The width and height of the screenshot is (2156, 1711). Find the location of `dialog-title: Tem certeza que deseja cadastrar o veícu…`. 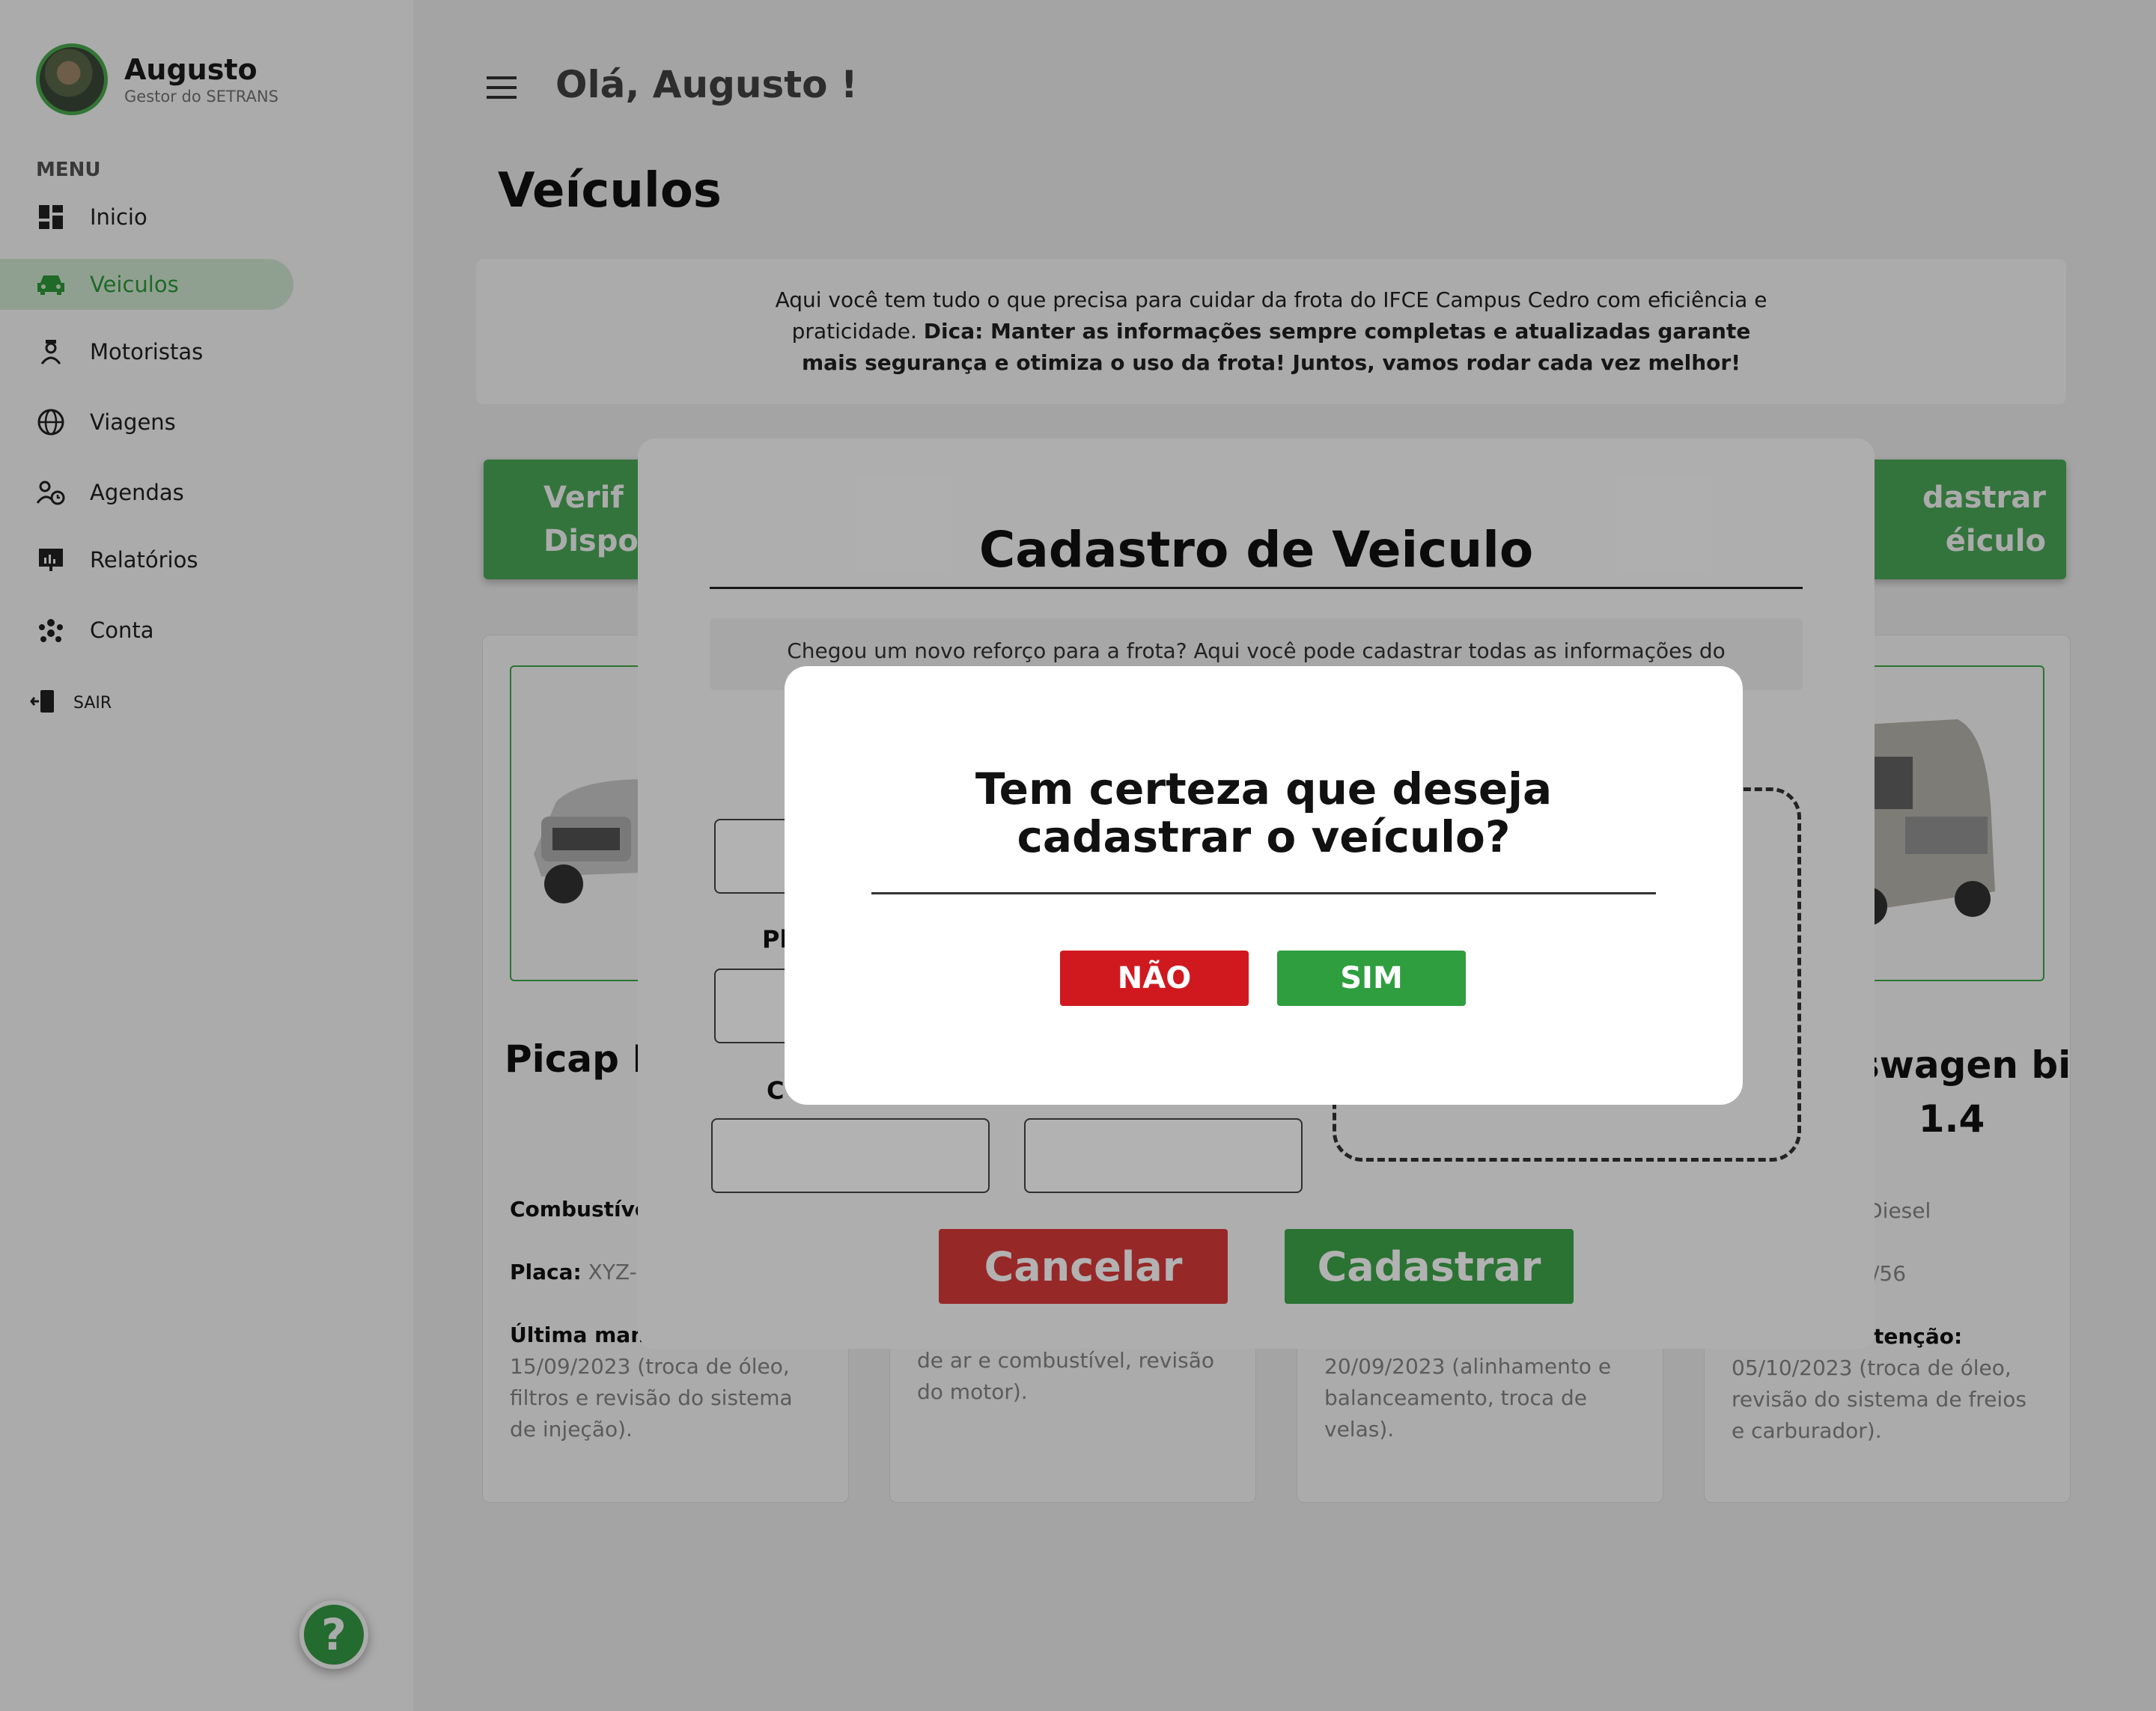

dialog-title: Tem certeza que deseja cadastrar o veícu… is located at coordinates (1264, 813).